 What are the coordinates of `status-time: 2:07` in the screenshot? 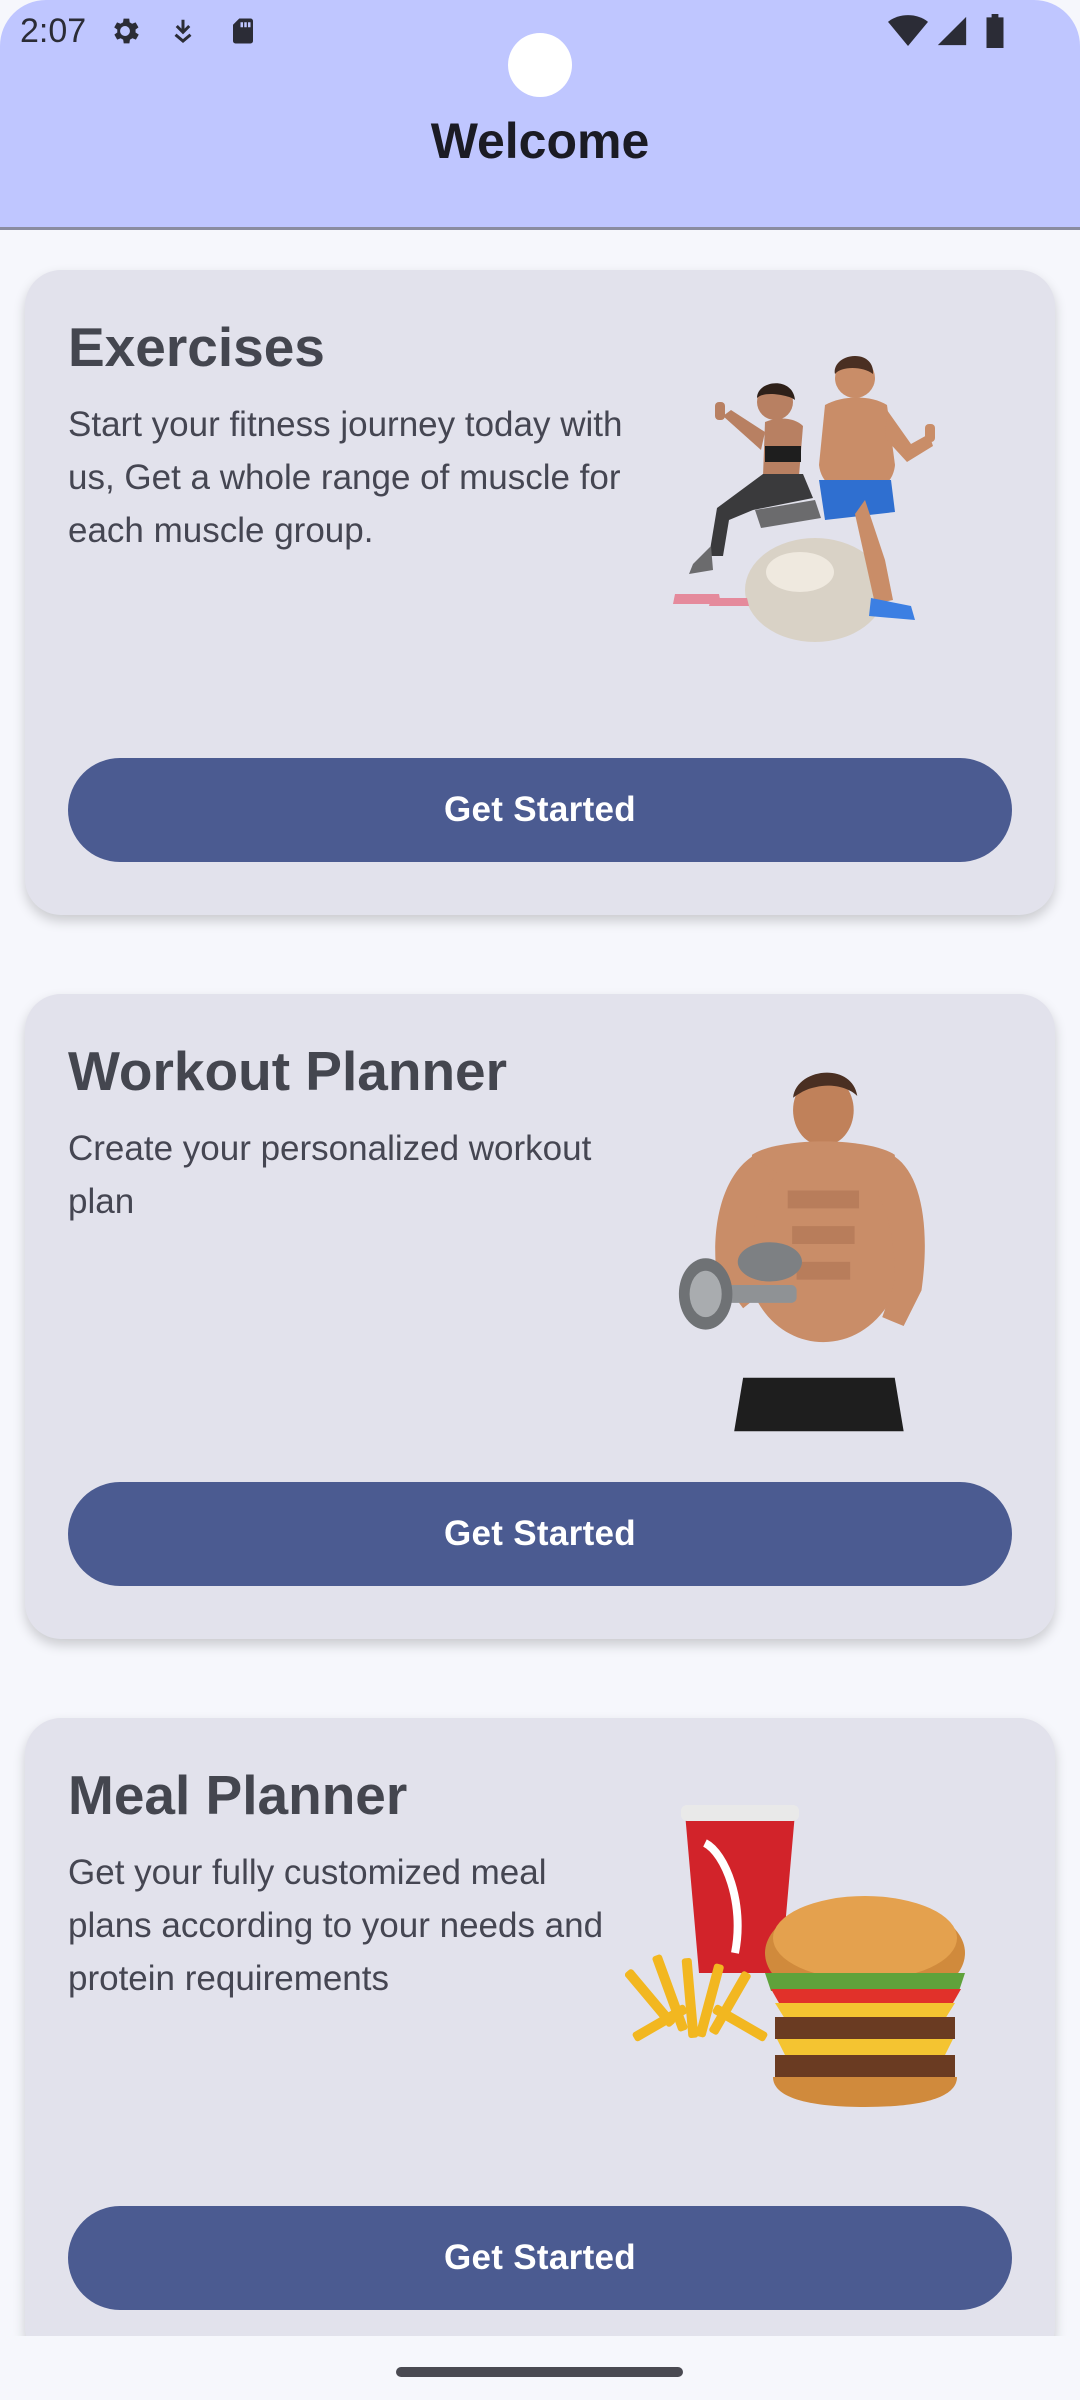 It's located at (53, 31).